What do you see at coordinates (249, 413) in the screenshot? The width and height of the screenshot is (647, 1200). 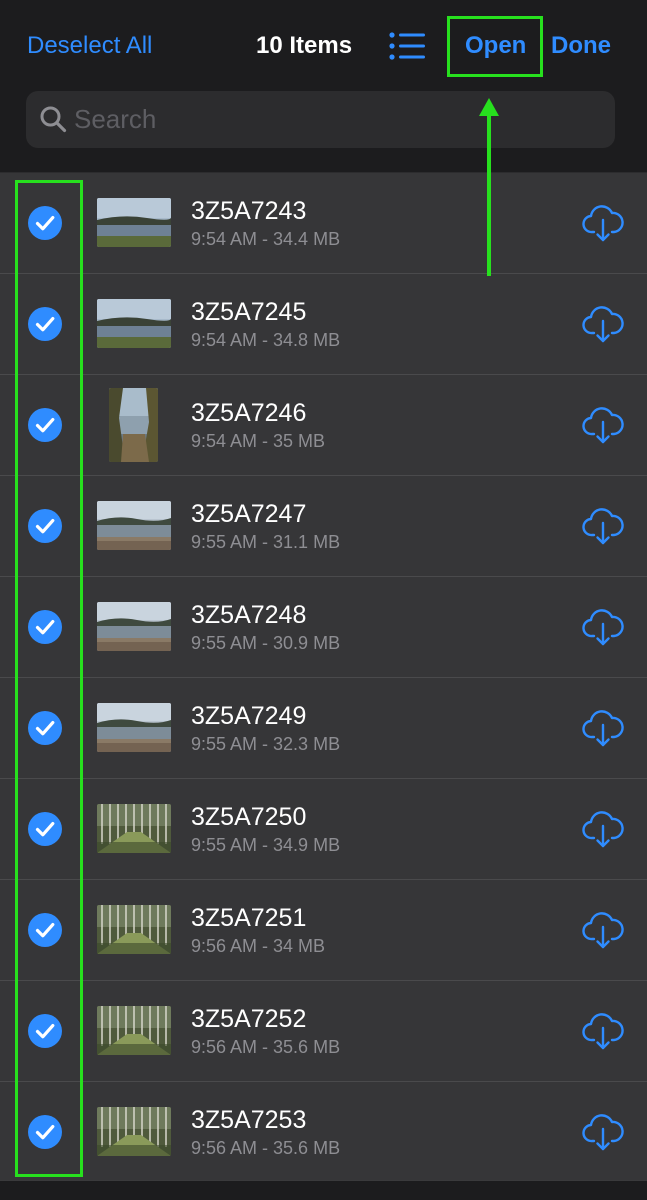 I see `file-name: 3Z5A7246` at bounding box center [249, 413].